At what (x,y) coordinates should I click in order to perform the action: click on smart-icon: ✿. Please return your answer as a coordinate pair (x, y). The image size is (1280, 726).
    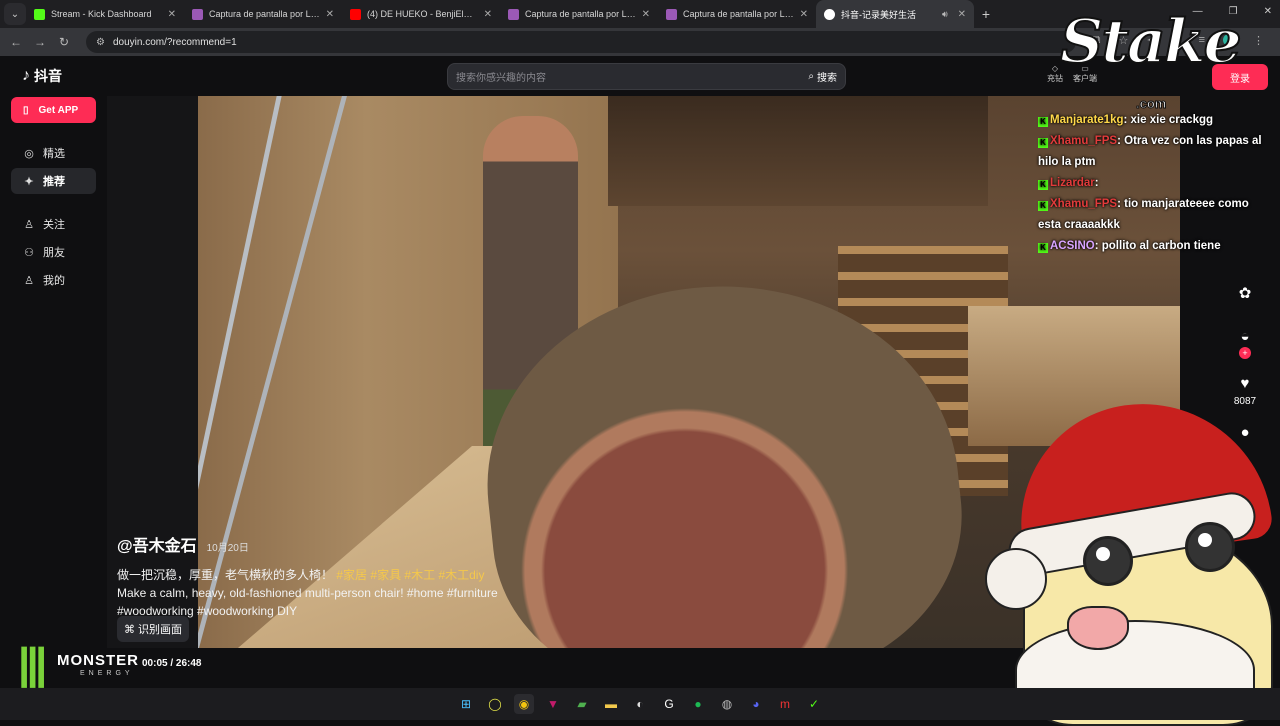
    Looking at the image, I should click on (1245, 293).